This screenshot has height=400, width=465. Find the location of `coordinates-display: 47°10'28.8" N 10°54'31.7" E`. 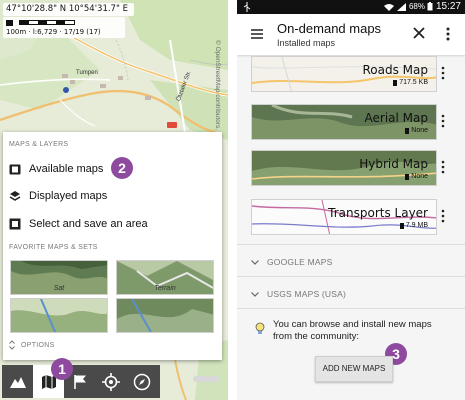

coordinates-display: 47°10'28.8" N 10°54'31.7" E is located at coordinates (68, 9).